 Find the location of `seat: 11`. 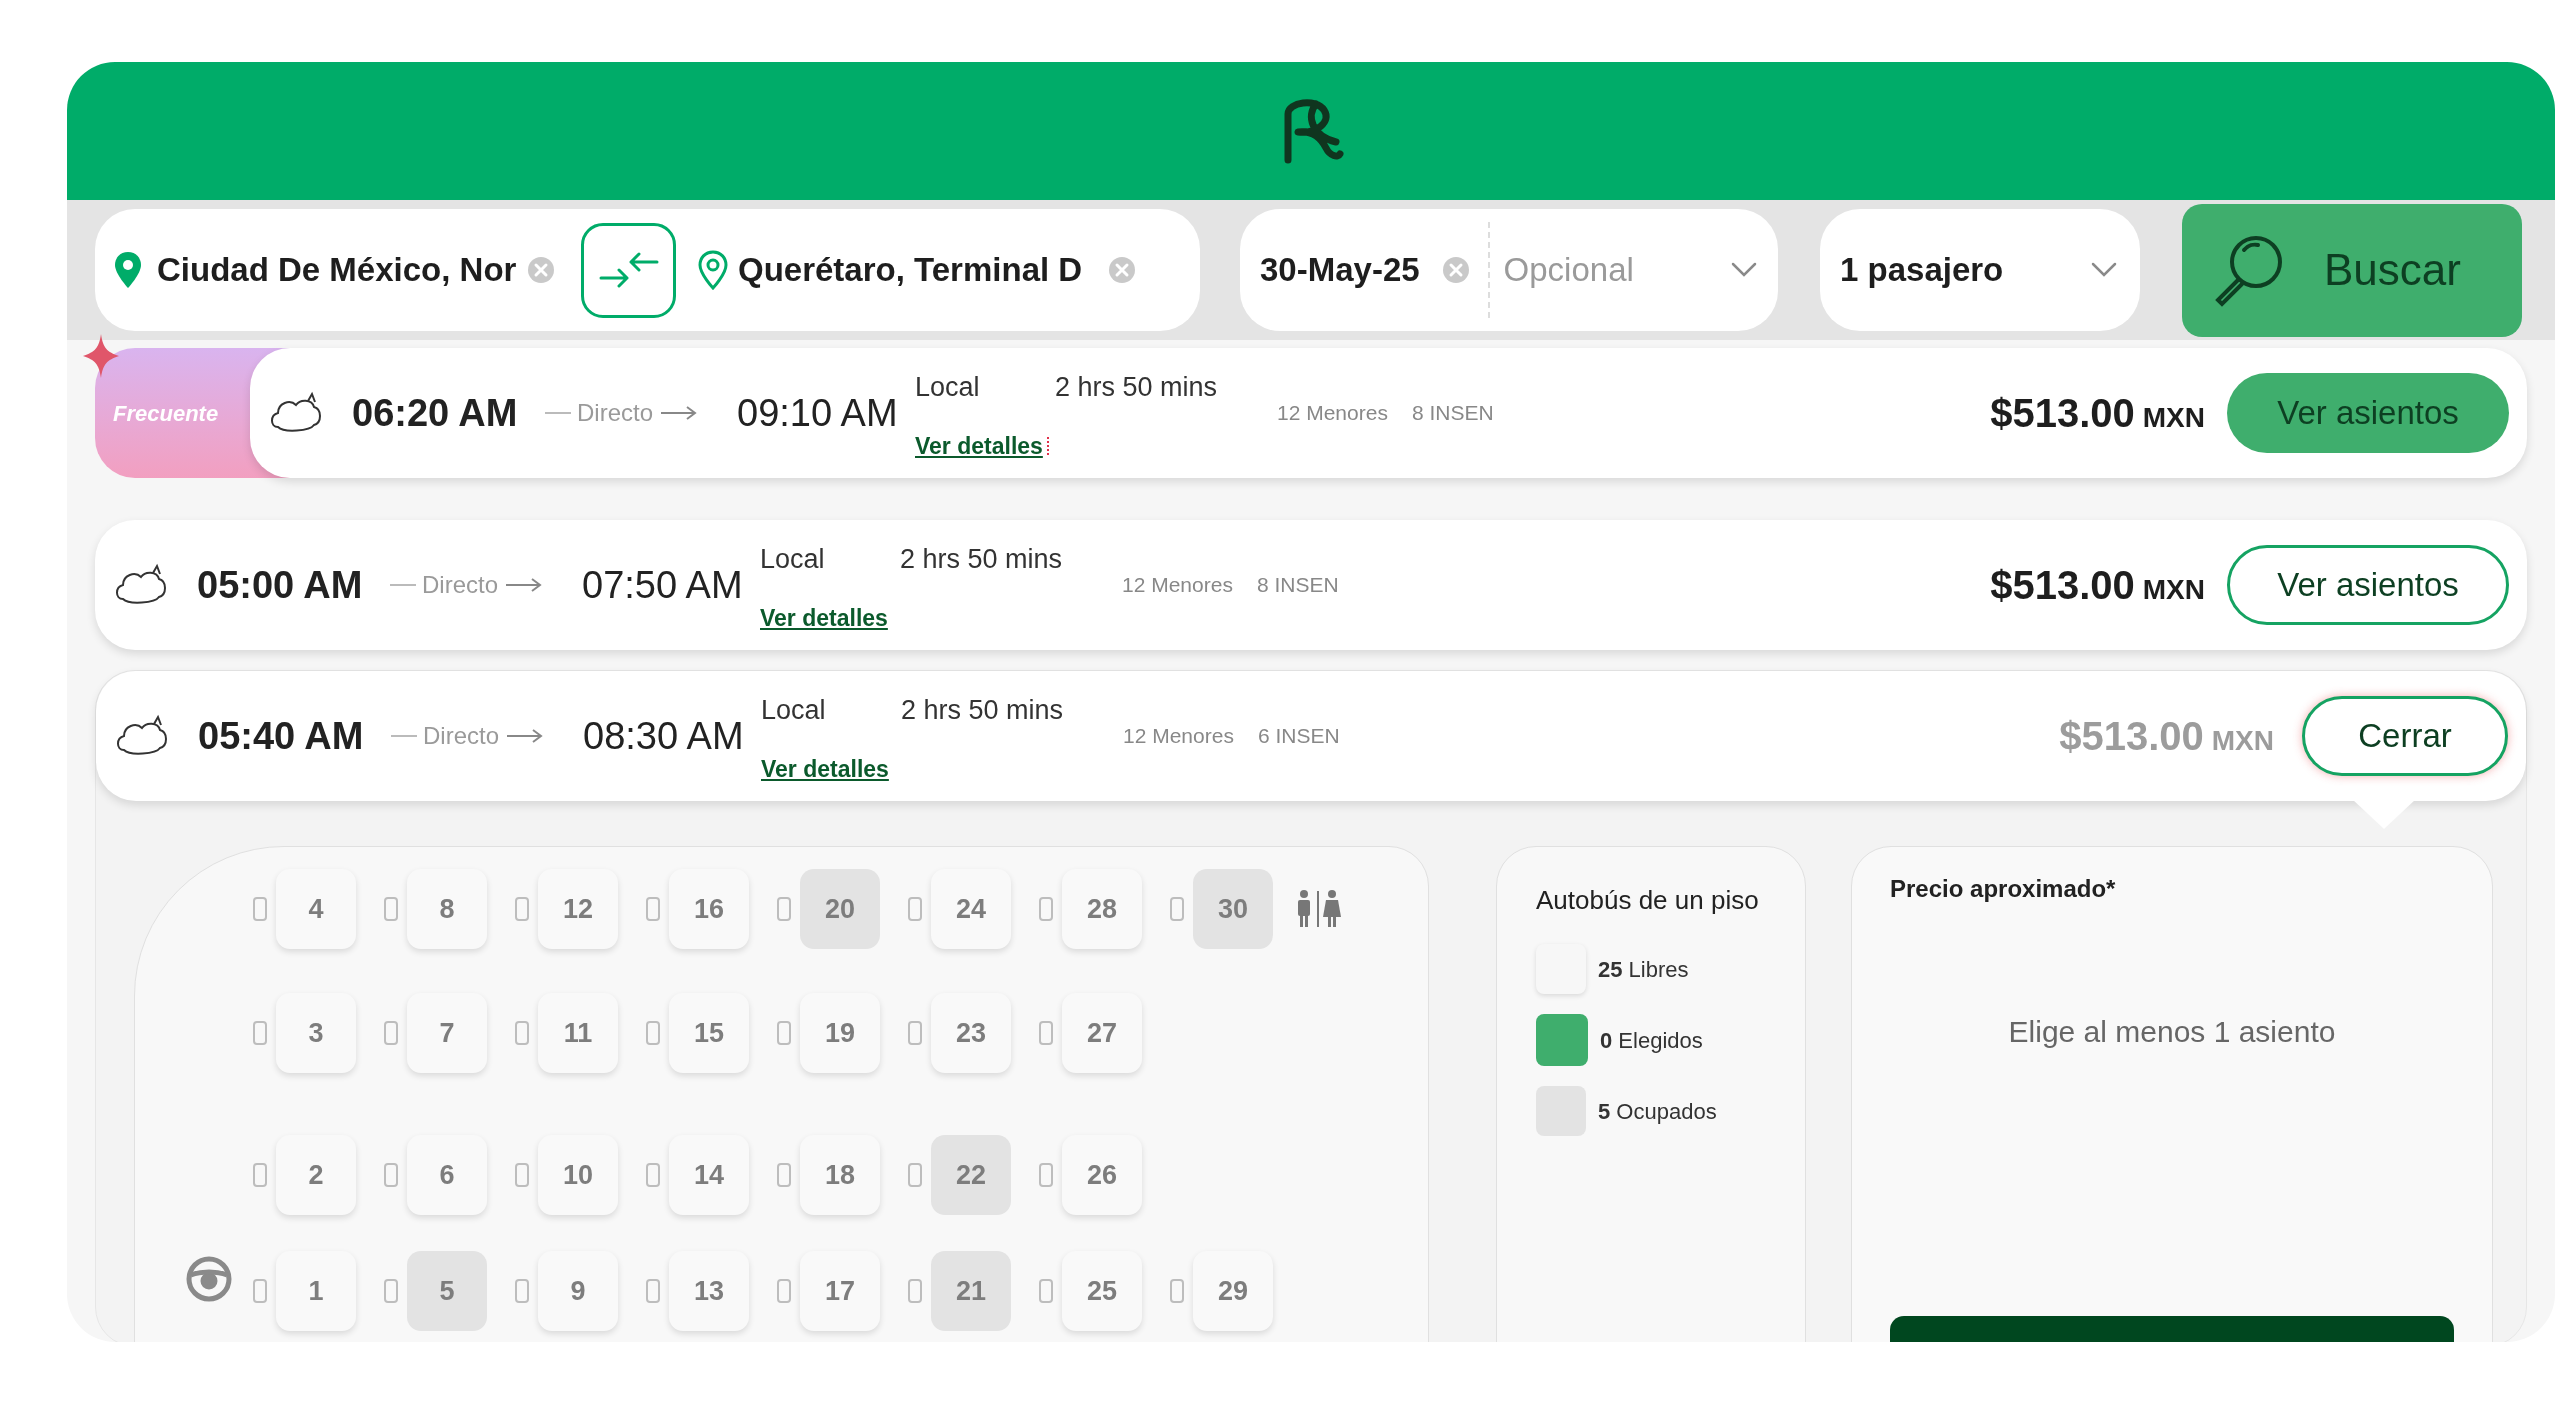

seat: 11 is located at coordinates (578, 1033).